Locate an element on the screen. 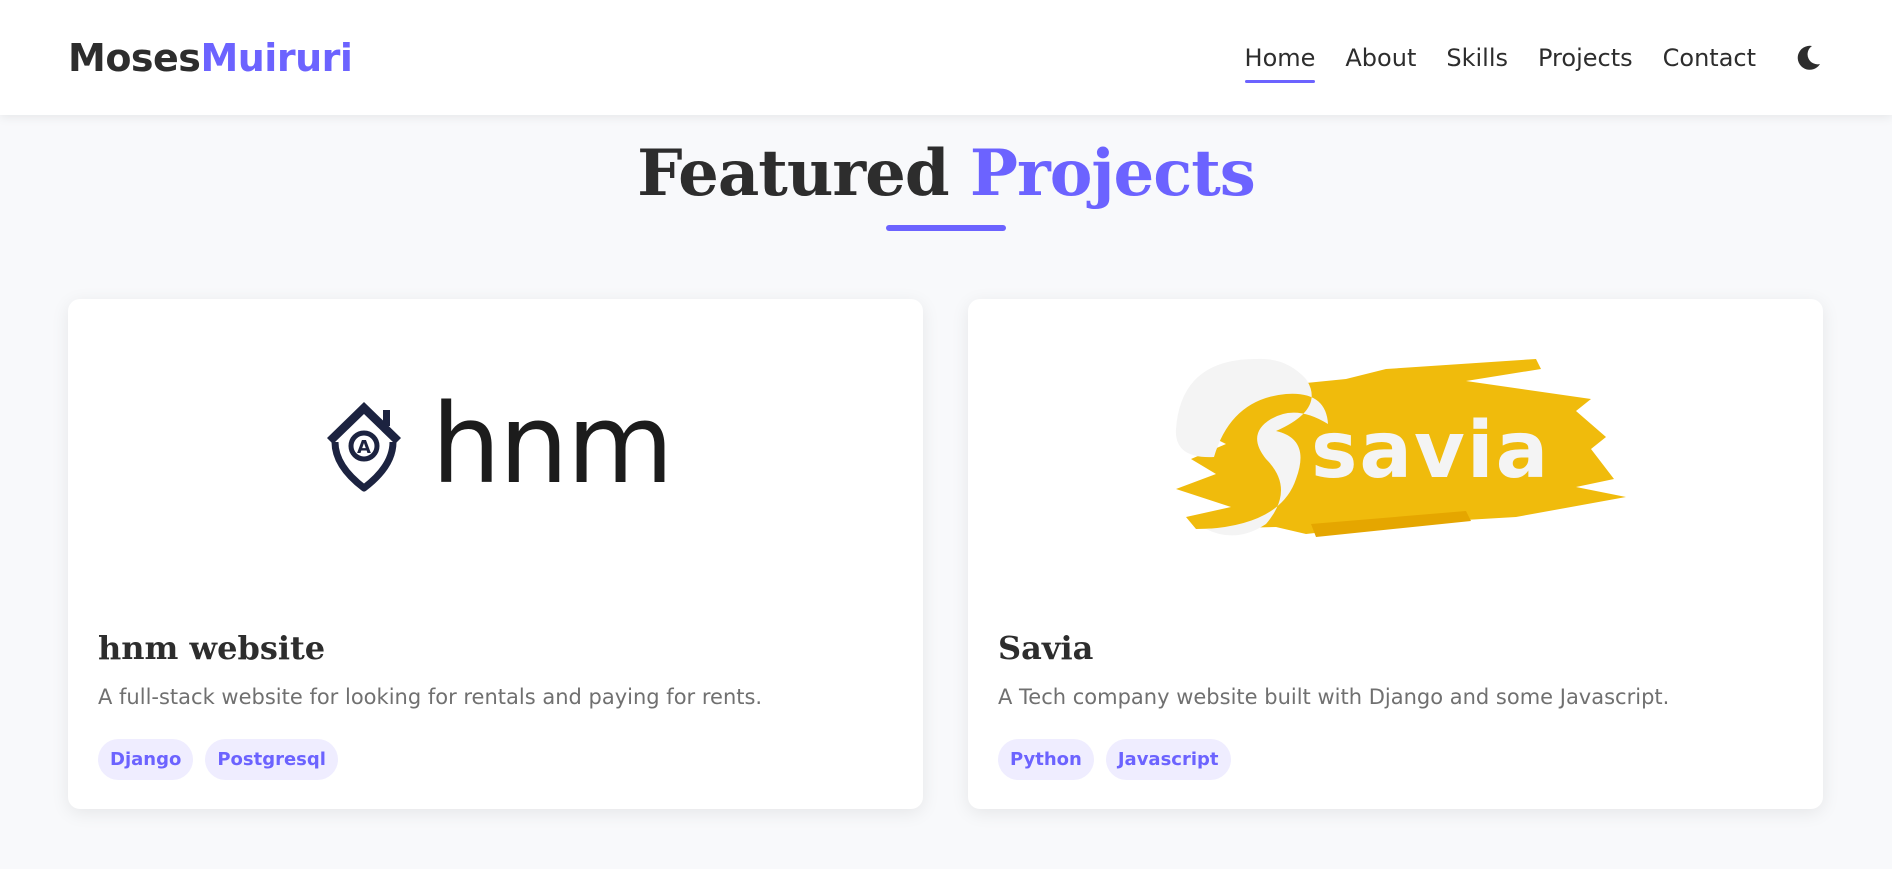 Image resolution: width=1892 pixels, height=869 pixels. brand-first-name: Moses is located at coordinates (134, 57).